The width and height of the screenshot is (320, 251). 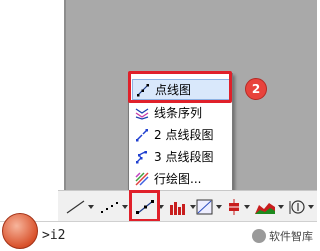 I want to click on scatter-plot-icon, so click(x=109, y=207).